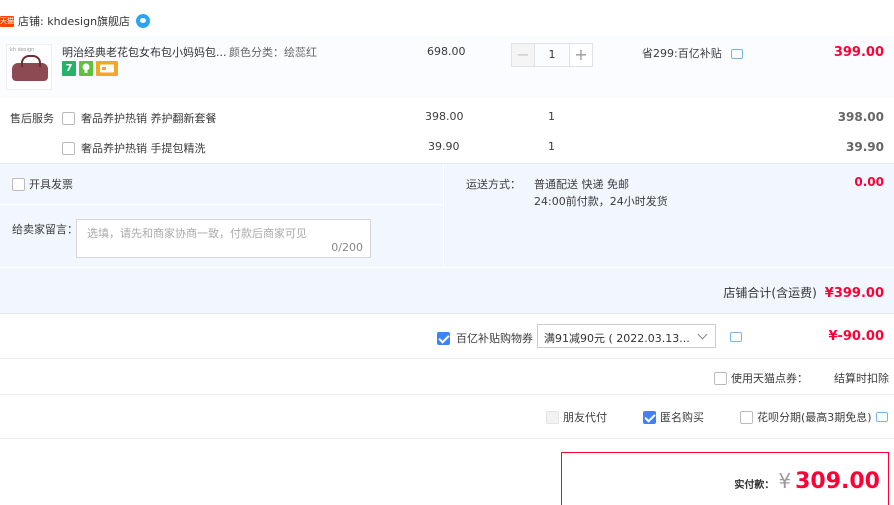 The width and height of the screenshot is (894, 505). What do you see at coordinates (149, 118) in the screenshot?
I see `service-name: 奢品养护热销 养护翻新套餐` at bounding box center [149, 118].